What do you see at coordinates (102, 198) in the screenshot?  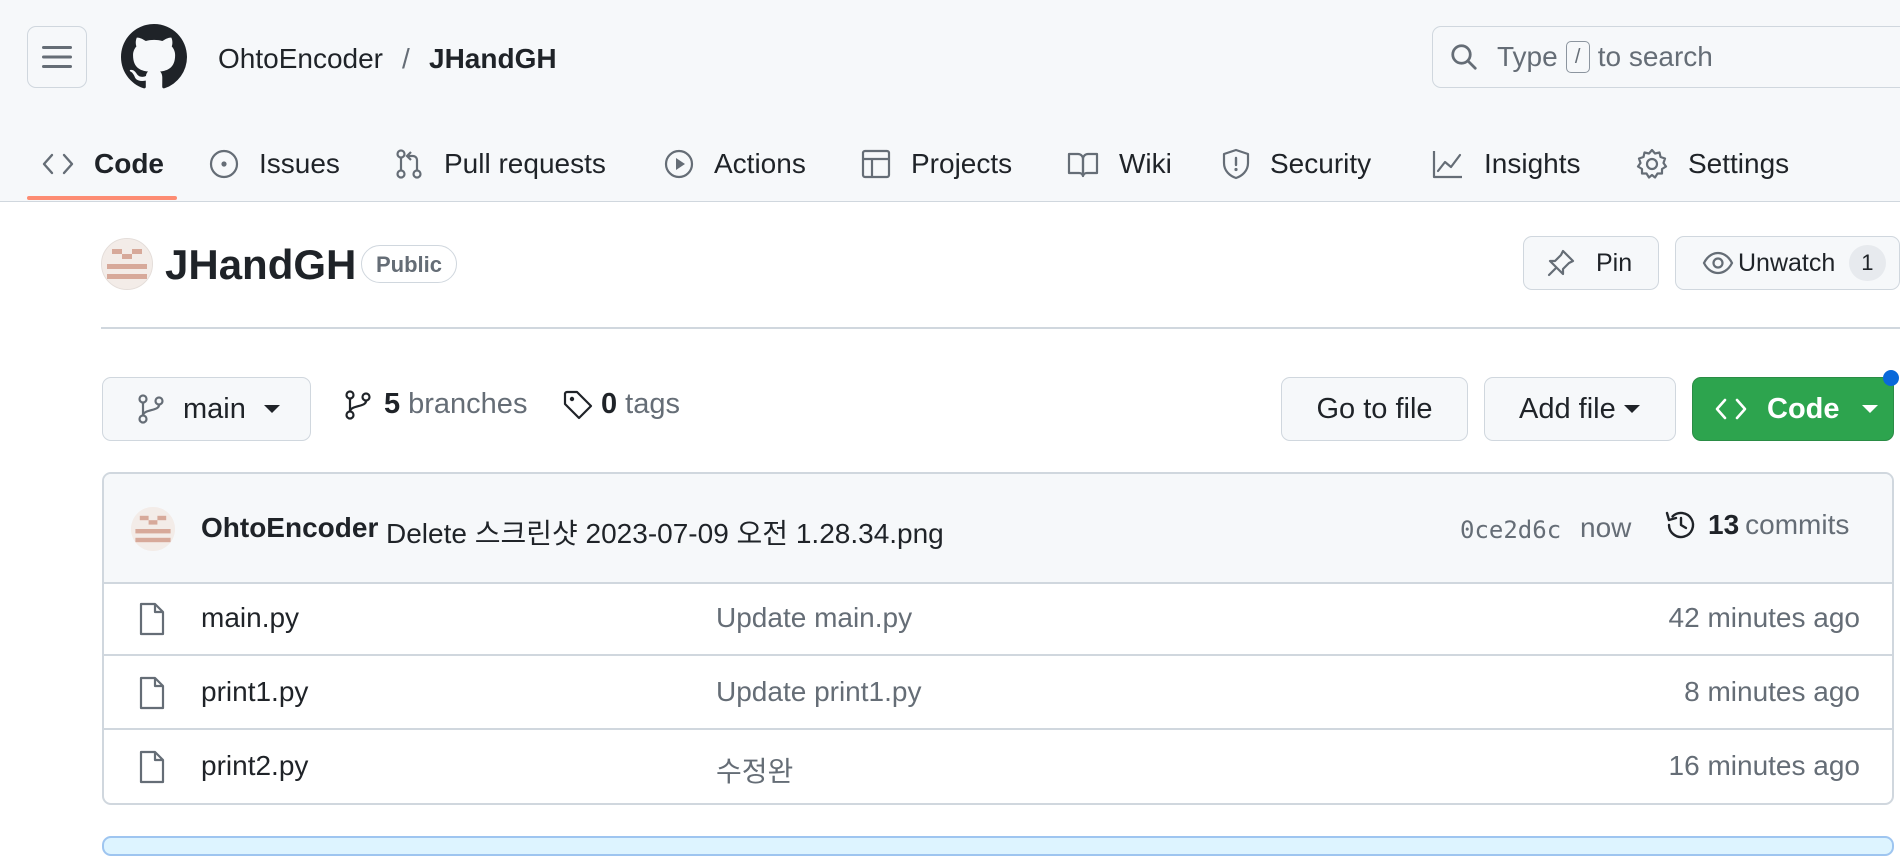 I see `active-tab-indicator` at bounding box center [102, 198].